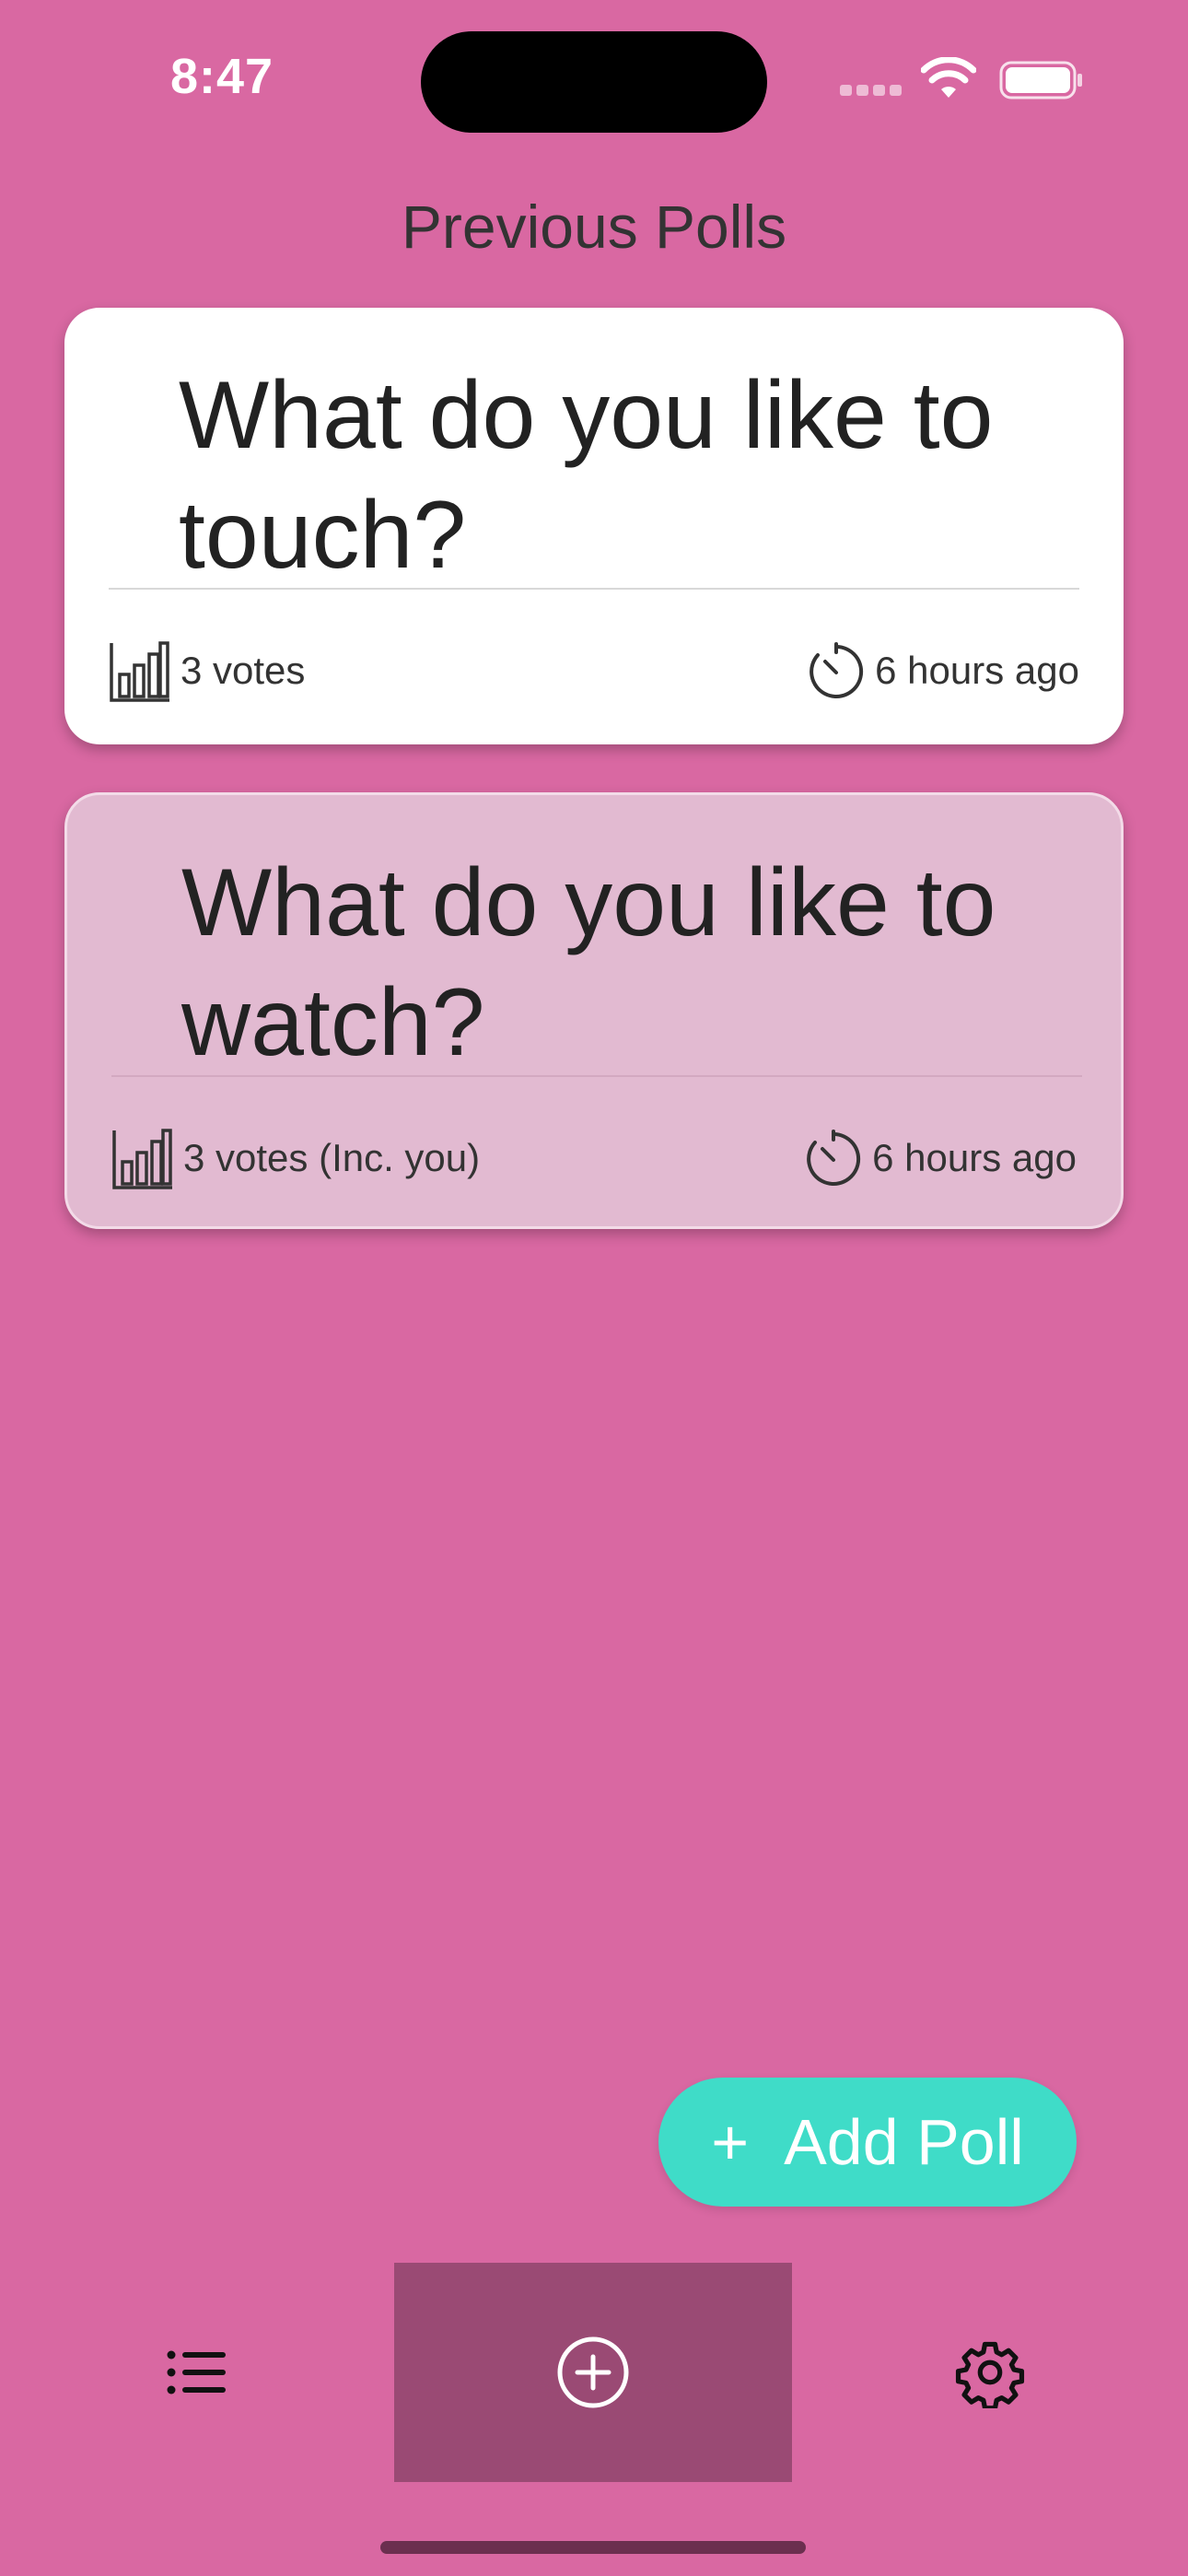  I want to click on battery-icon, so click(1040, 80).